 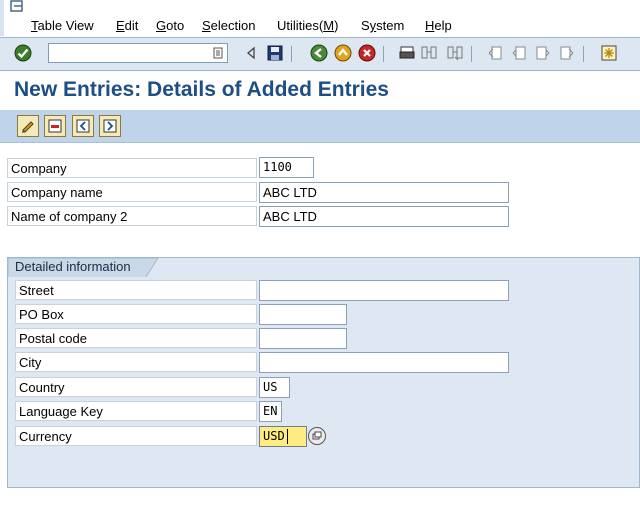 I want to click on delete-icon, so click(x=55, y=126).